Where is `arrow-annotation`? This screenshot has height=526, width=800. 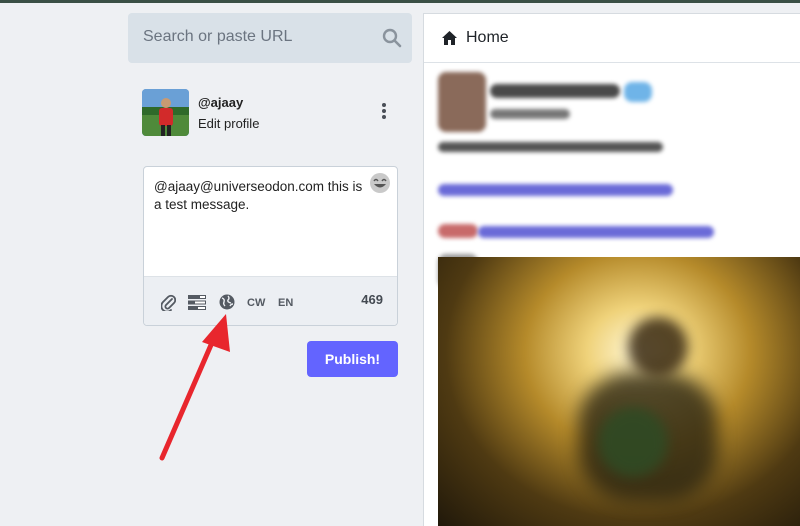
arrow-annotation is located at coordinates (194, 387).